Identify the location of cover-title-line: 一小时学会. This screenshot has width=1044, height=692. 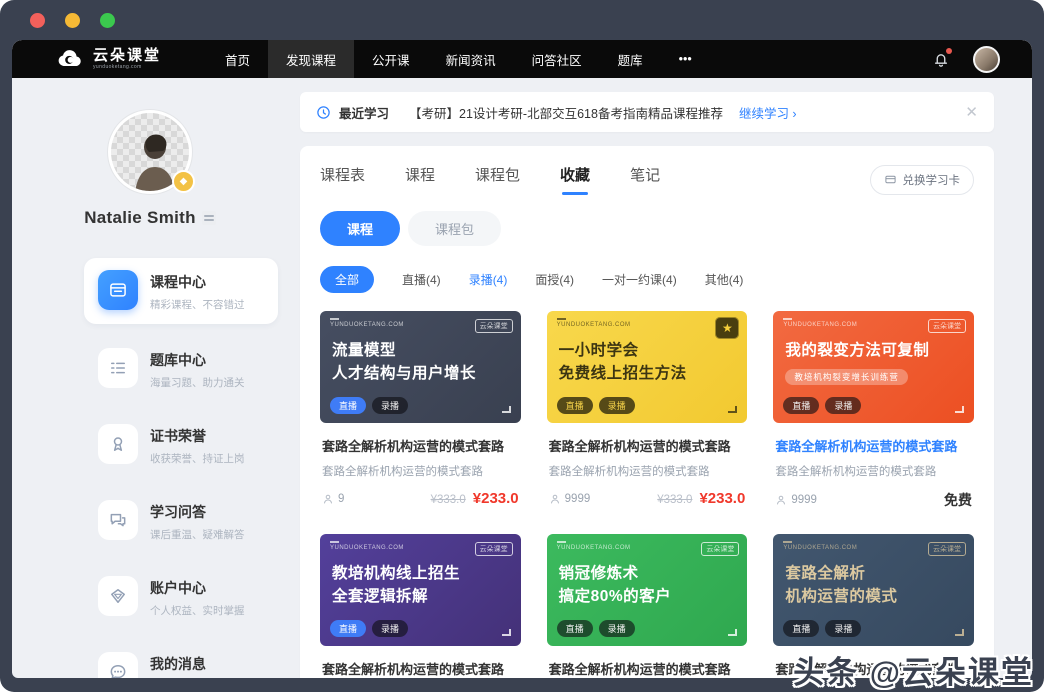
(598, 350).